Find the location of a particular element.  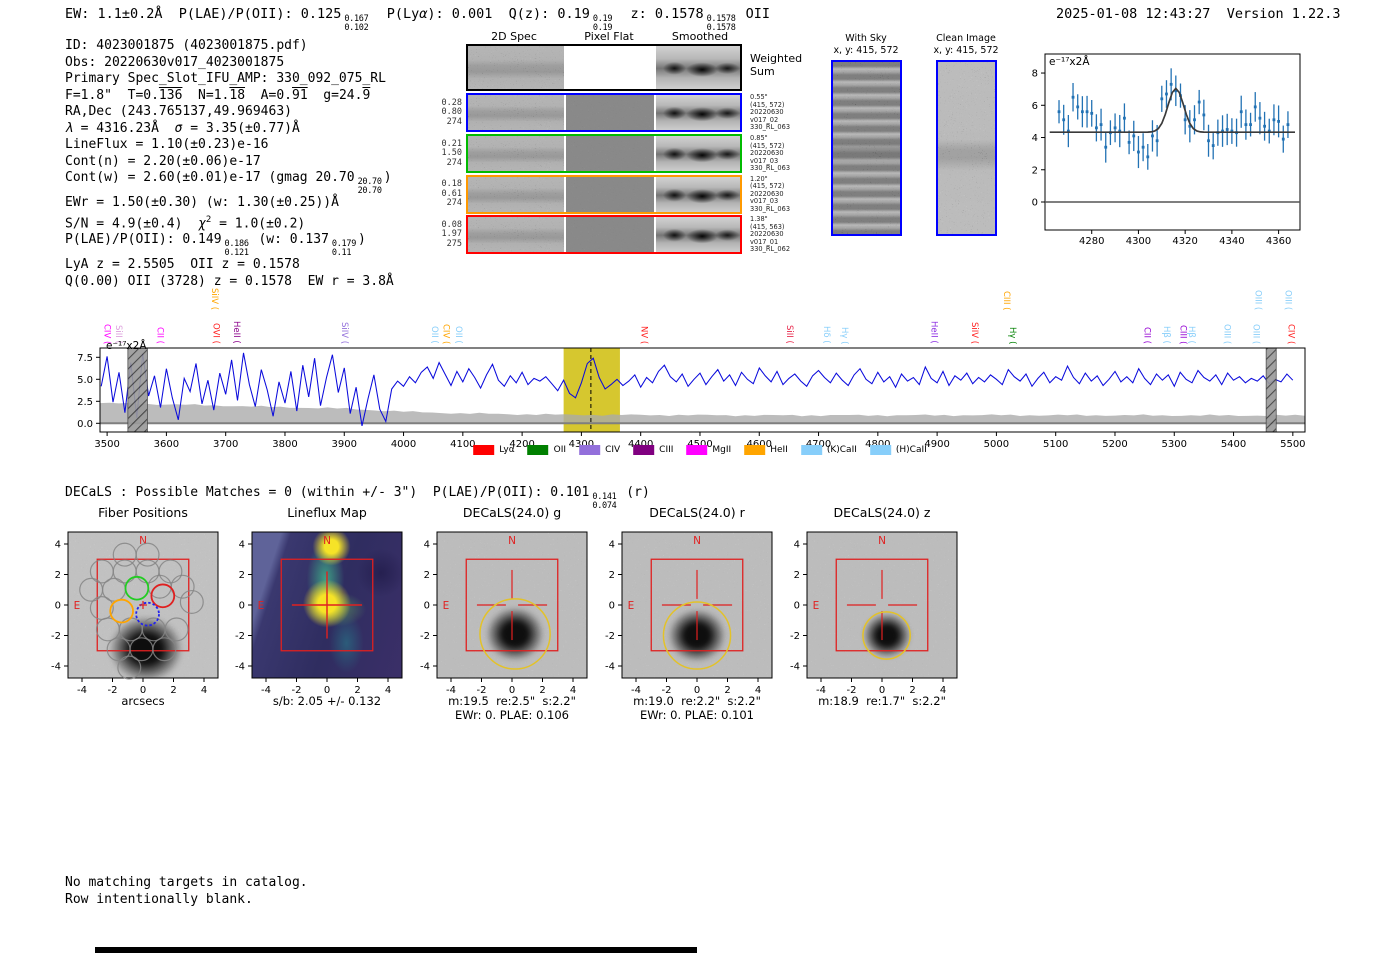

spec2d-row-right-labels: Weighted Sum is located at coordinates (776, 65).